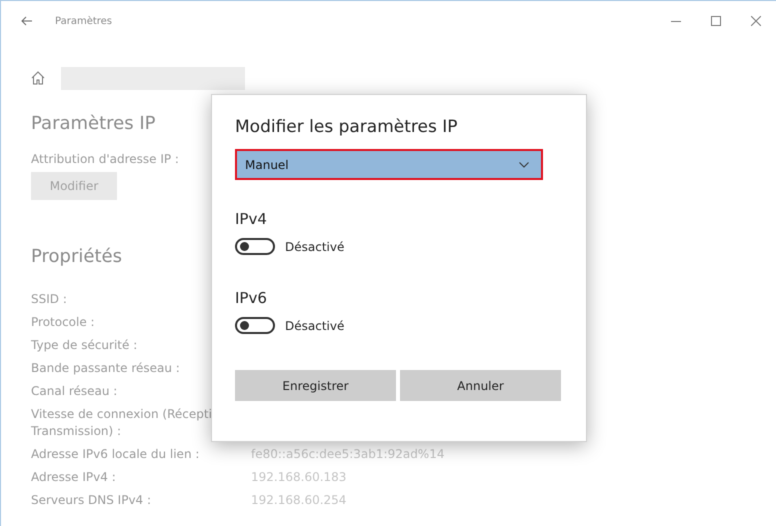 The image size is (776, 526). Describe the element at coordinates (315, 385) in the screenshot. I see `save-button: Enregistrer` at that location.